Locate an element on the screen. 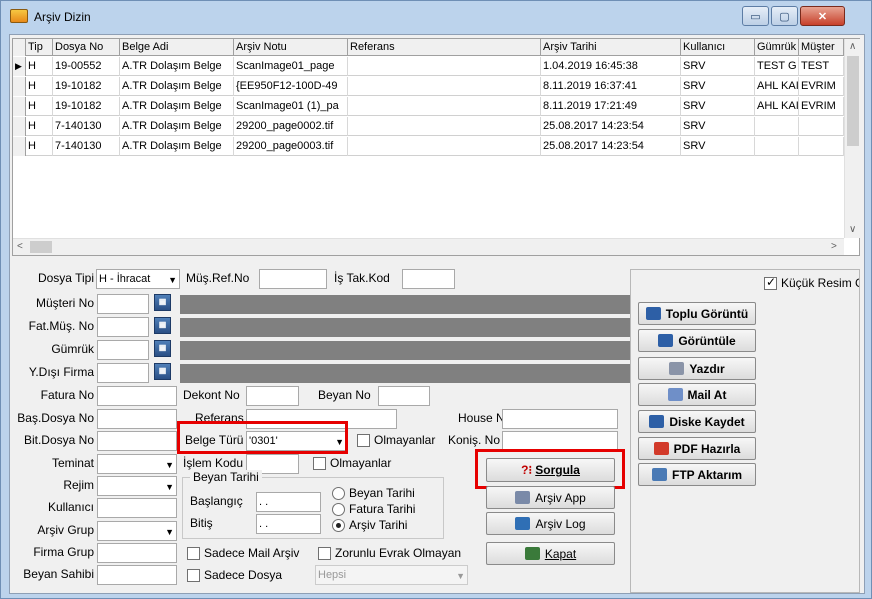  beyan-sahibi-input is located at coordinates (137, 575).